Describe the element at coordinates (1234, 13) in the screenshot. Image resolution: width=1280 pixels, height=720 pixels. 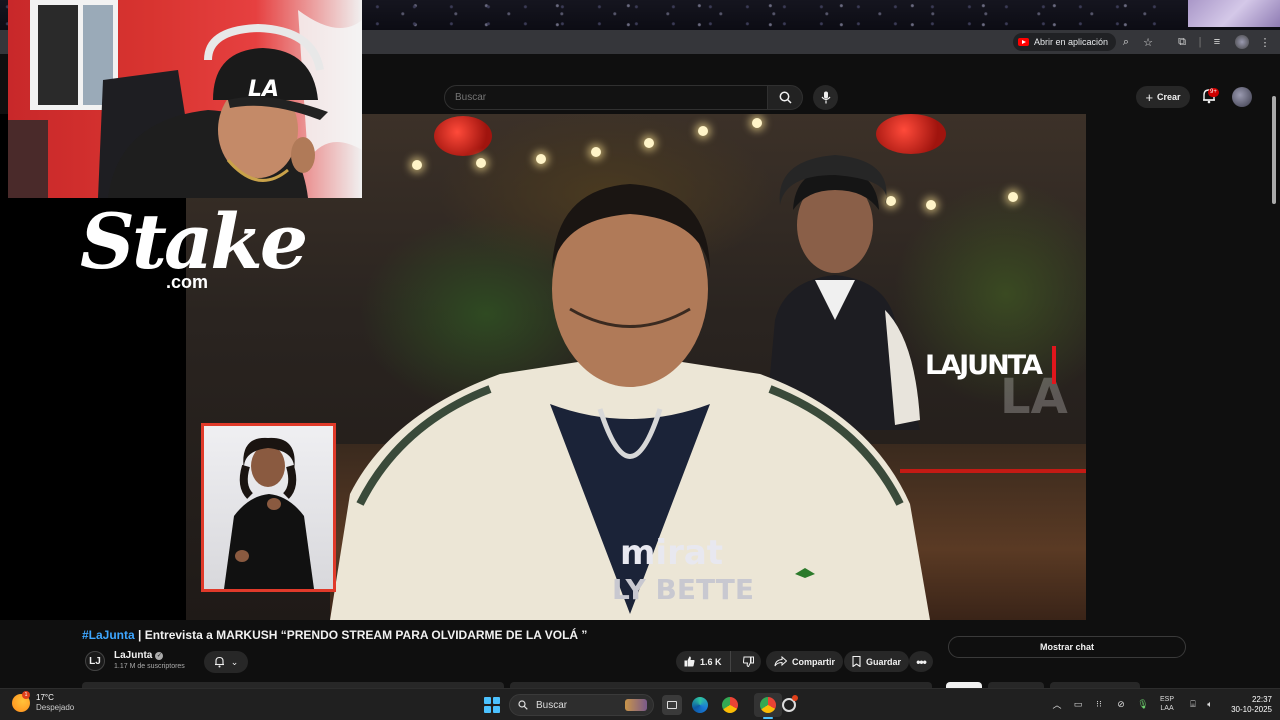
I see `tab-thumbnail` at that location.